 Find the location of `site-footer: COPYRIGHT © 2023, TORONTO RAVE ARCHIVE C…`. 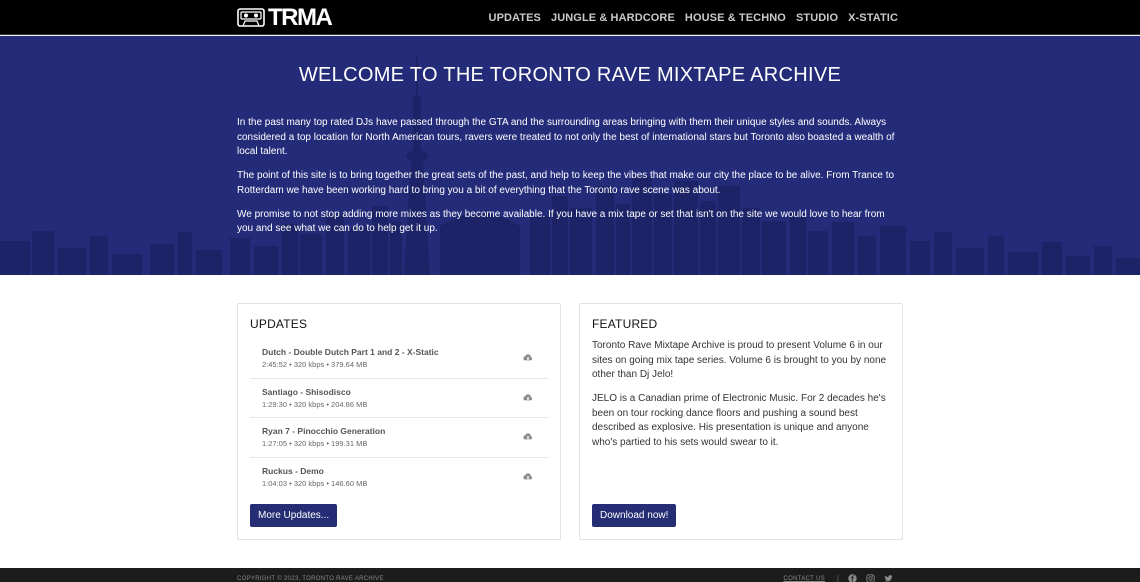

site-footer: COPYRIGHT © 2023, TORONTO RAVE ARCHIVE C… is located at coordinates (570, 575).